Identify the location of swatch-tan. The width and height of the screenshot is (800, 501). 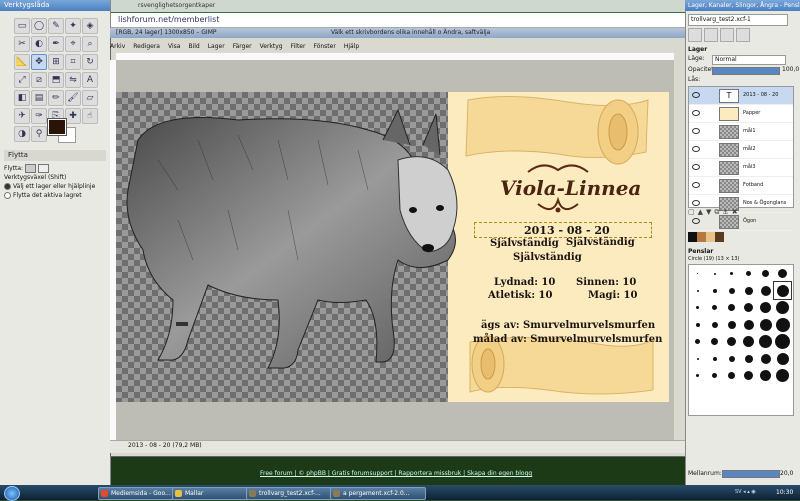
(710, 237).